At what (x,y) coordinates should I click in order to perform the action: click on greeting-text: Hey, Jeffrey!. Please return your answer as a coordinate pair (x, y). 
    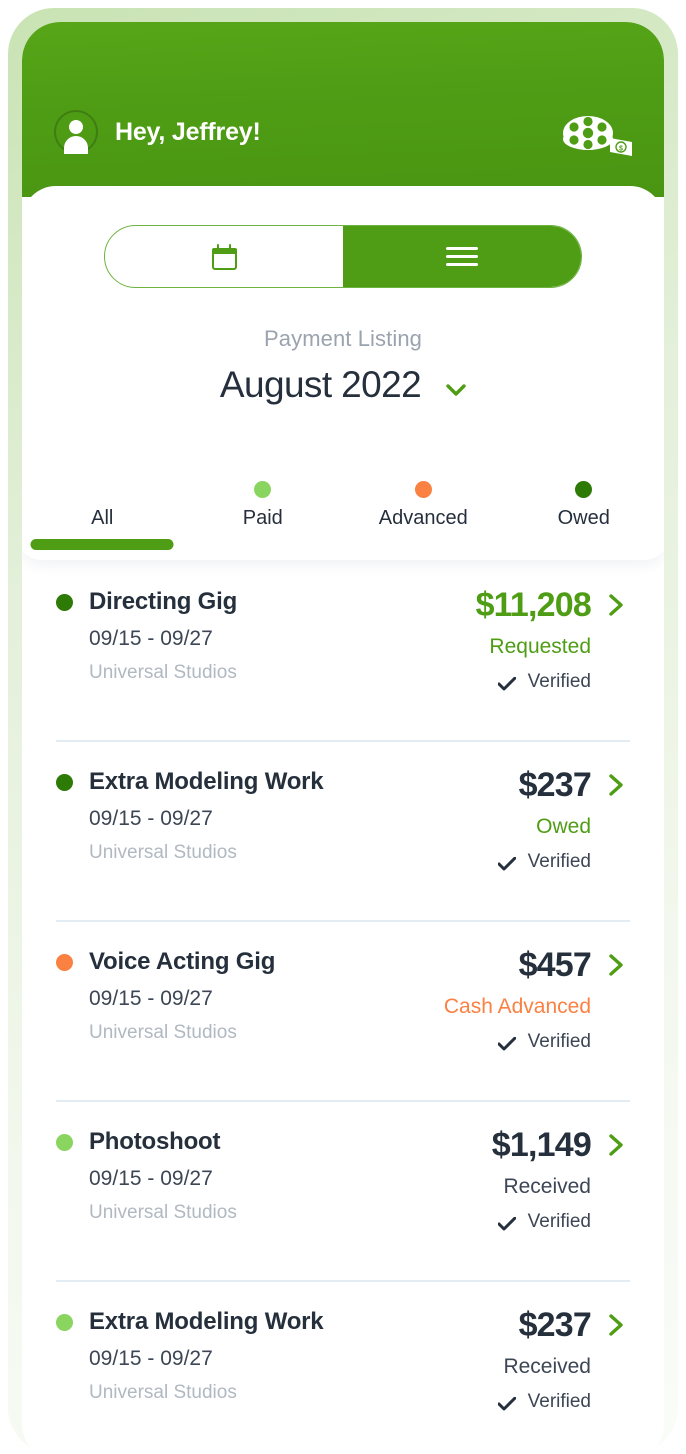
    Looking at the image, I should click on (188, 131).